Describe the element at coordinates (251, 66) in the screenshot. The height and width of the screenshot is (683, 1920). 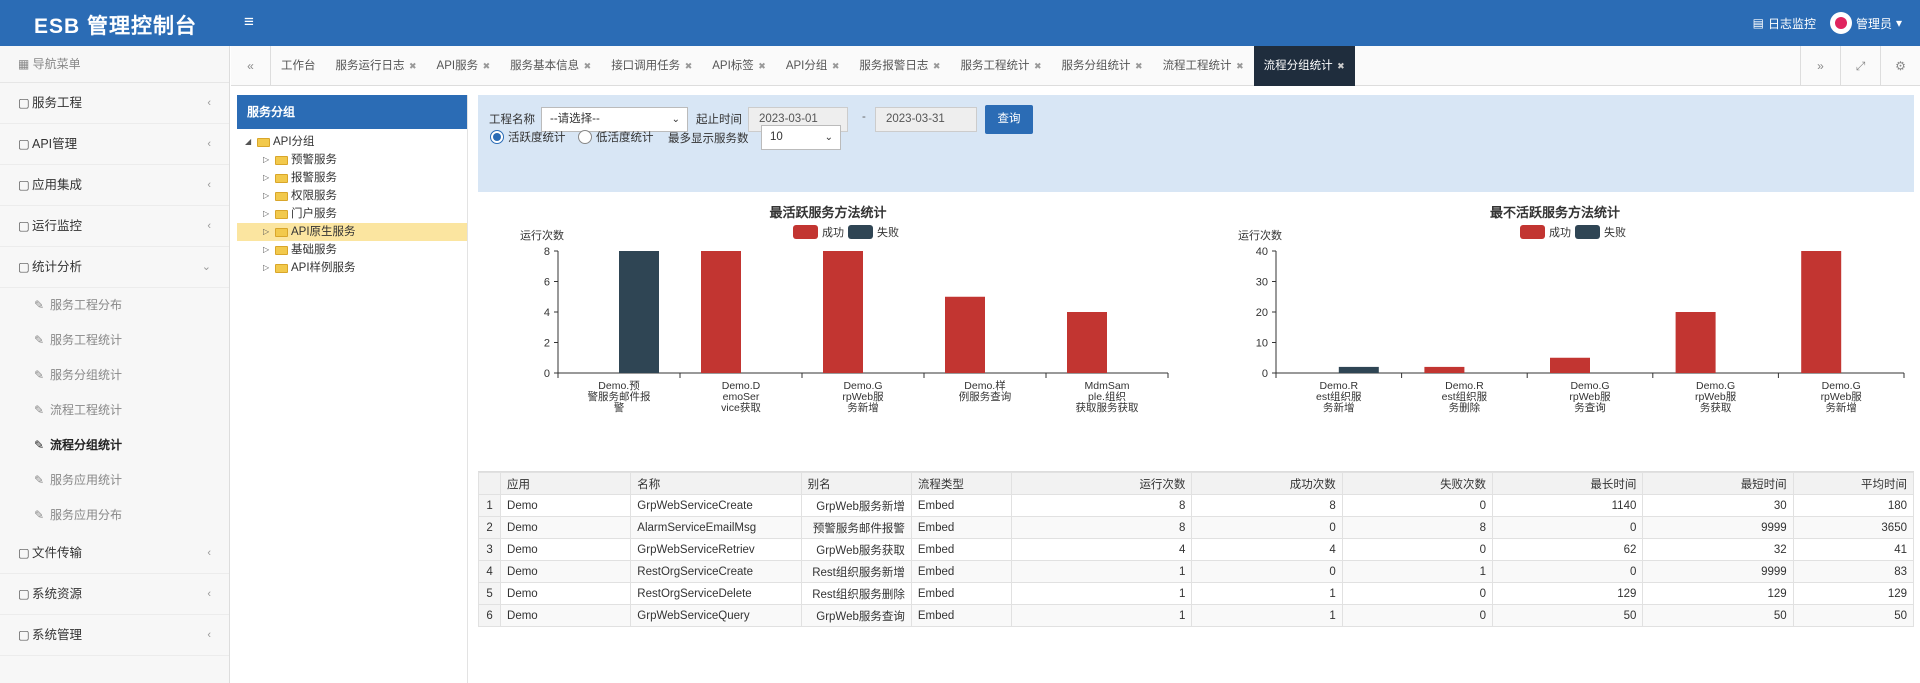
I see `tab-scroll-left-icon: «` at that location.